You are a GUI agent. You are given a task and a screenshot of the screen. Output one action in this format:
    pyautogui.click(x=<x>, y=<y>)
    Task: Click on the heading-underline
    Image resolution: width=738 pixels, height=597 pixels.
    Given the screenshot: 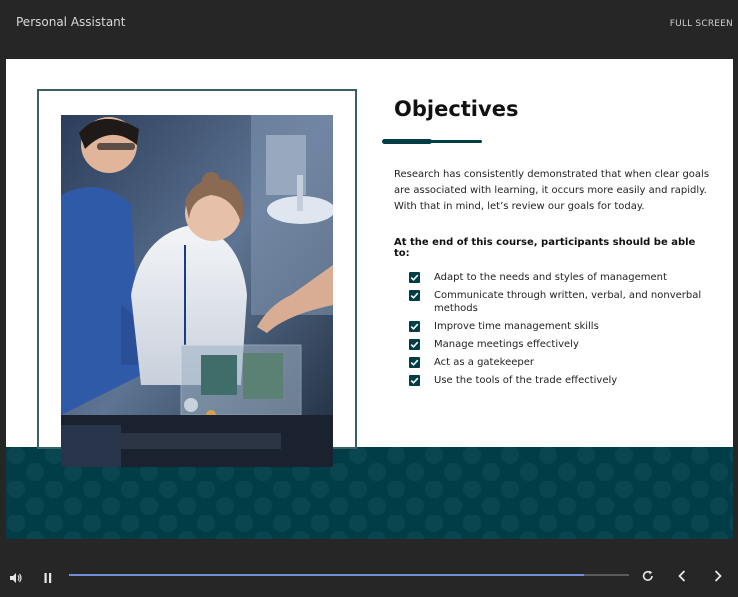 What is the action you would take?
    pyautogui.click(x=407, y=141)
    